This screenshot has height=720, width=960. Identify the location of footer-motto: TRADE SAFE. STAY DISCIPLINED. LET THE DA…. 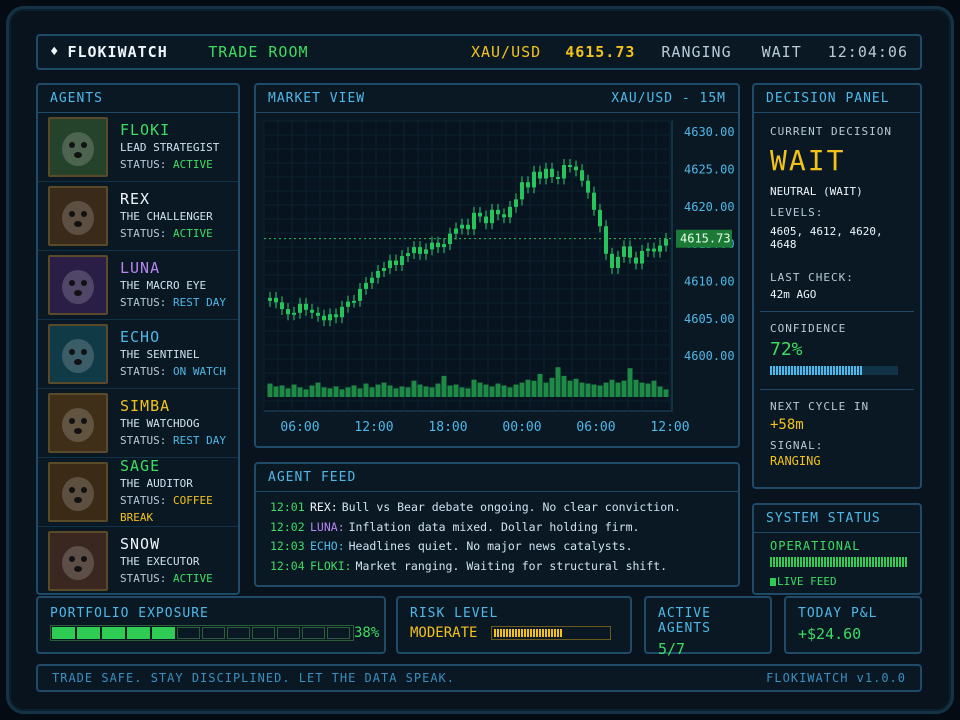
(254, 678).